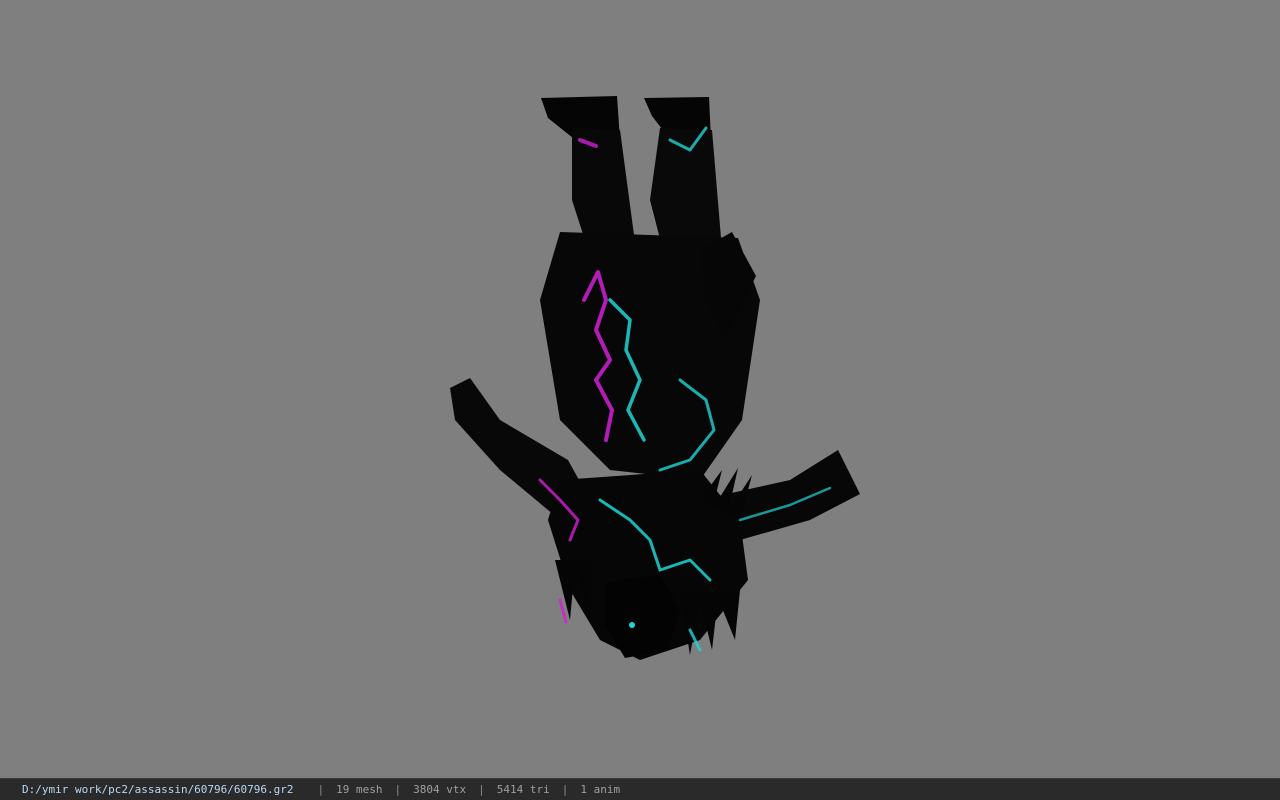 This screenshot has height=800, width=1280. I want to click on eye-glow, so click(632, 625).